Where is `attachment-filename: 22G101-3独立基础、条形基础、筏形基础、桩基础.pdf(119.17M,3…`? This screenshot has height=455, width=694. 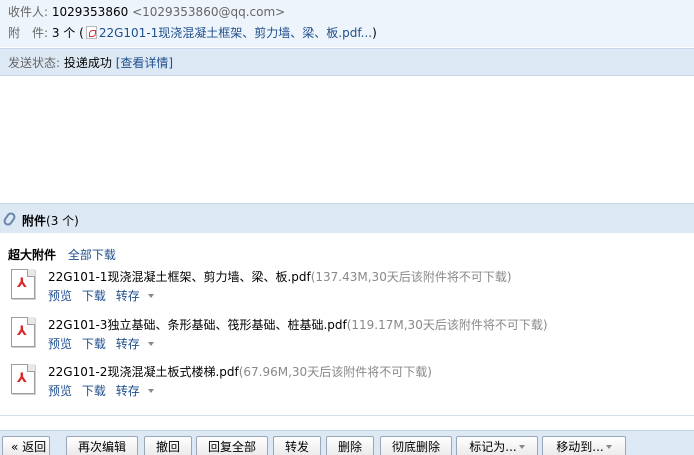 attachment-filename: 22G101-3独立基础、条形基础、筏形基础、桩基础.pdf(119.17M,3… is located at coordinates (298, 324).